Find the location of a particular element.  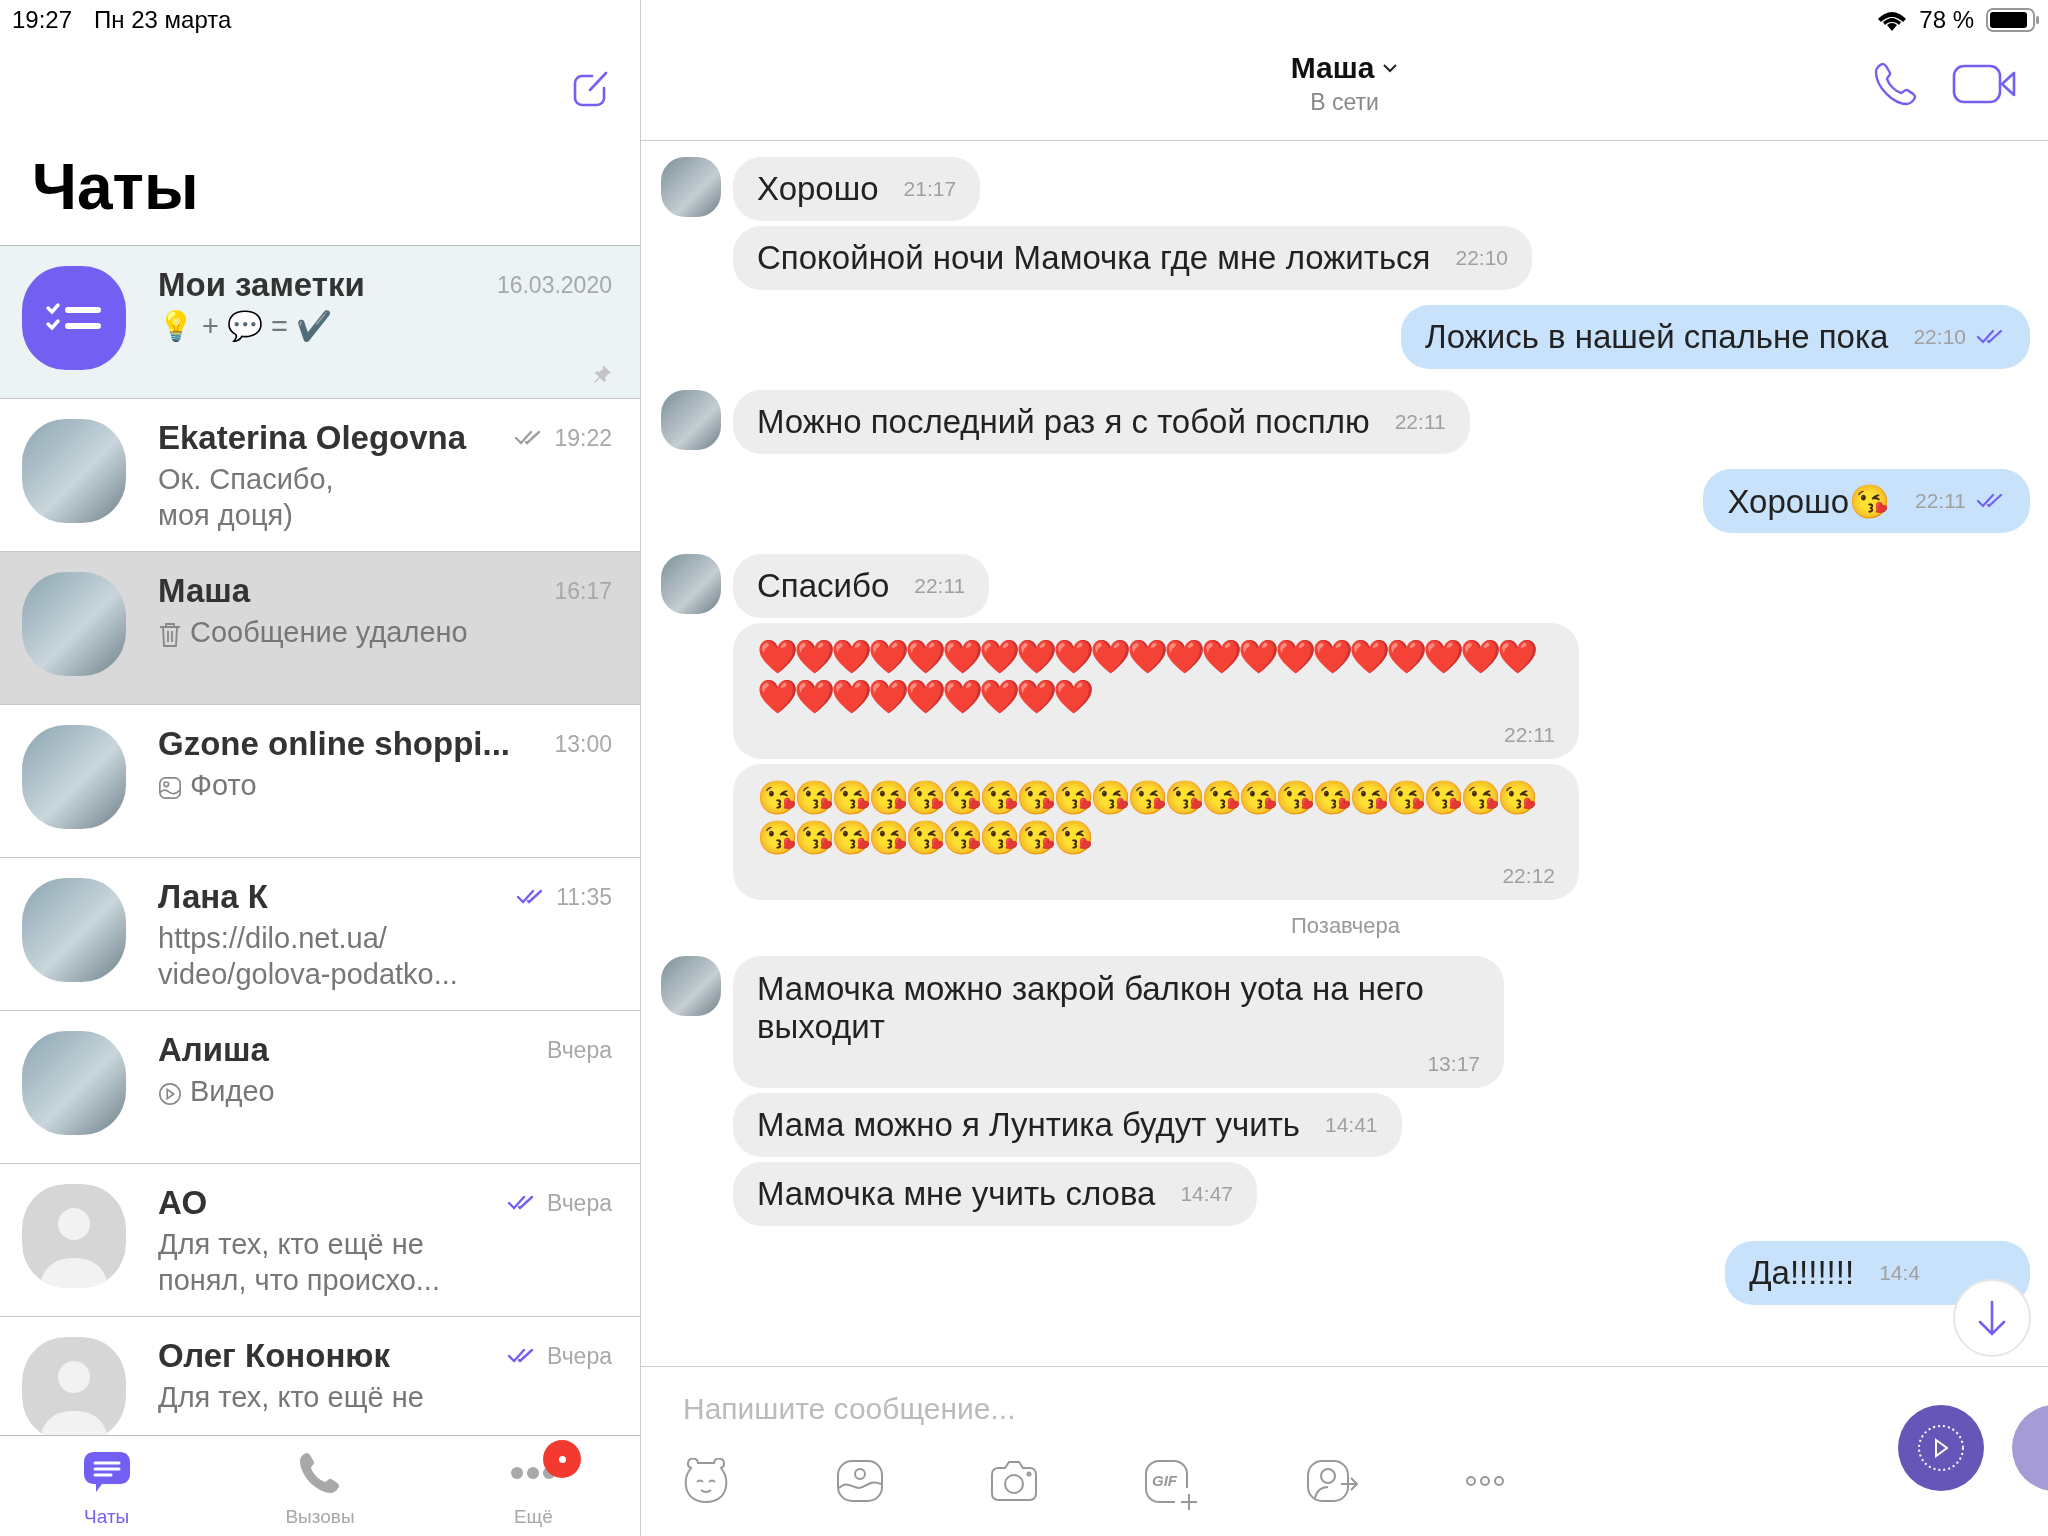

battery-percent: 78 % is located at coordinates (1946, 20).